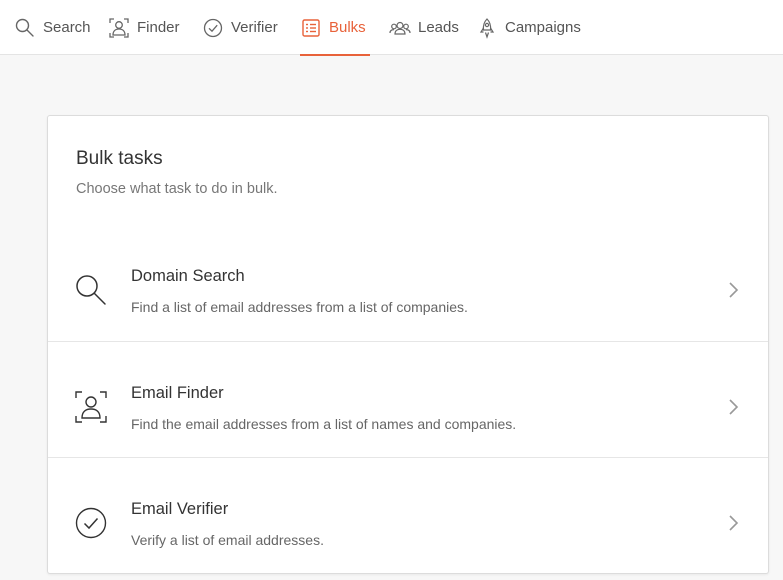  I want to click on task-description: Verify a list of email addresses., so click(227, 540).